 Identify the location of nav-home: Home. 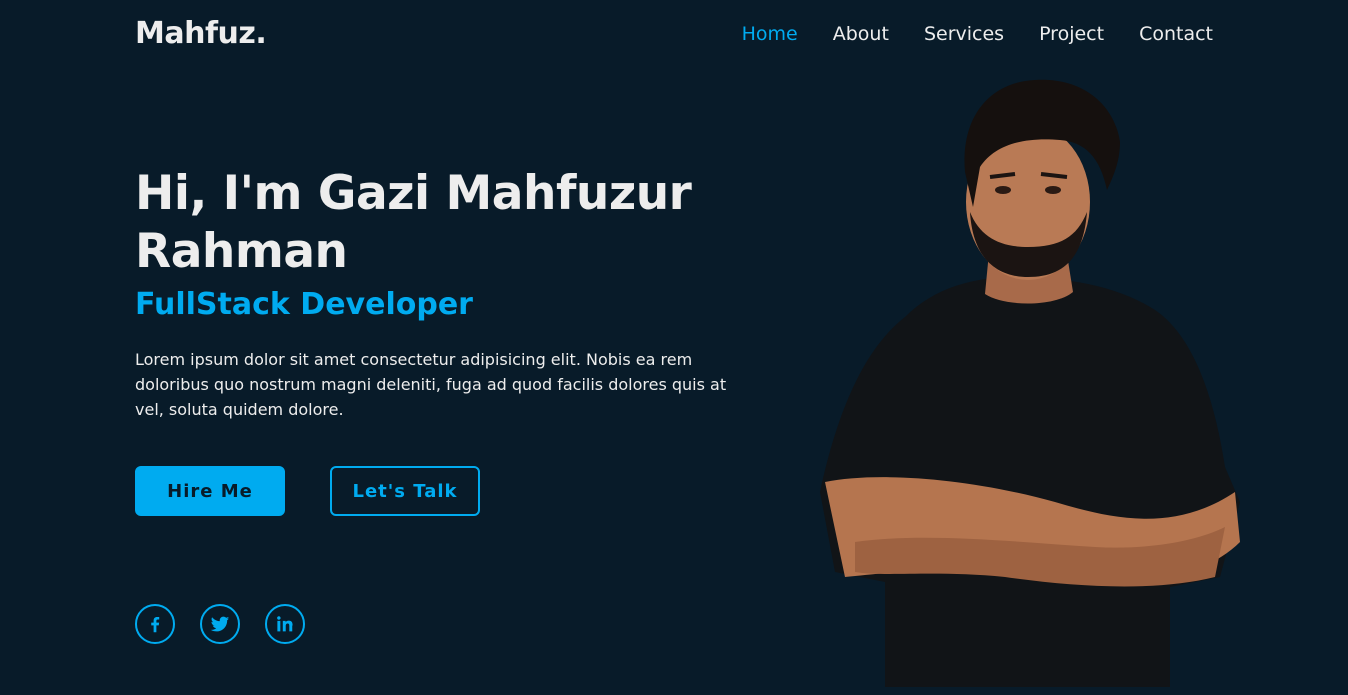
(770, 34).